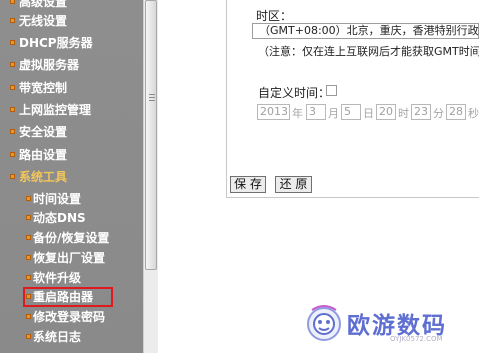 The height and width of the screenshot is (353, 479). What do you see at coordinates (152, 98) in the screenshot?
I see `grip-icon` at bounding box center [152, 98].